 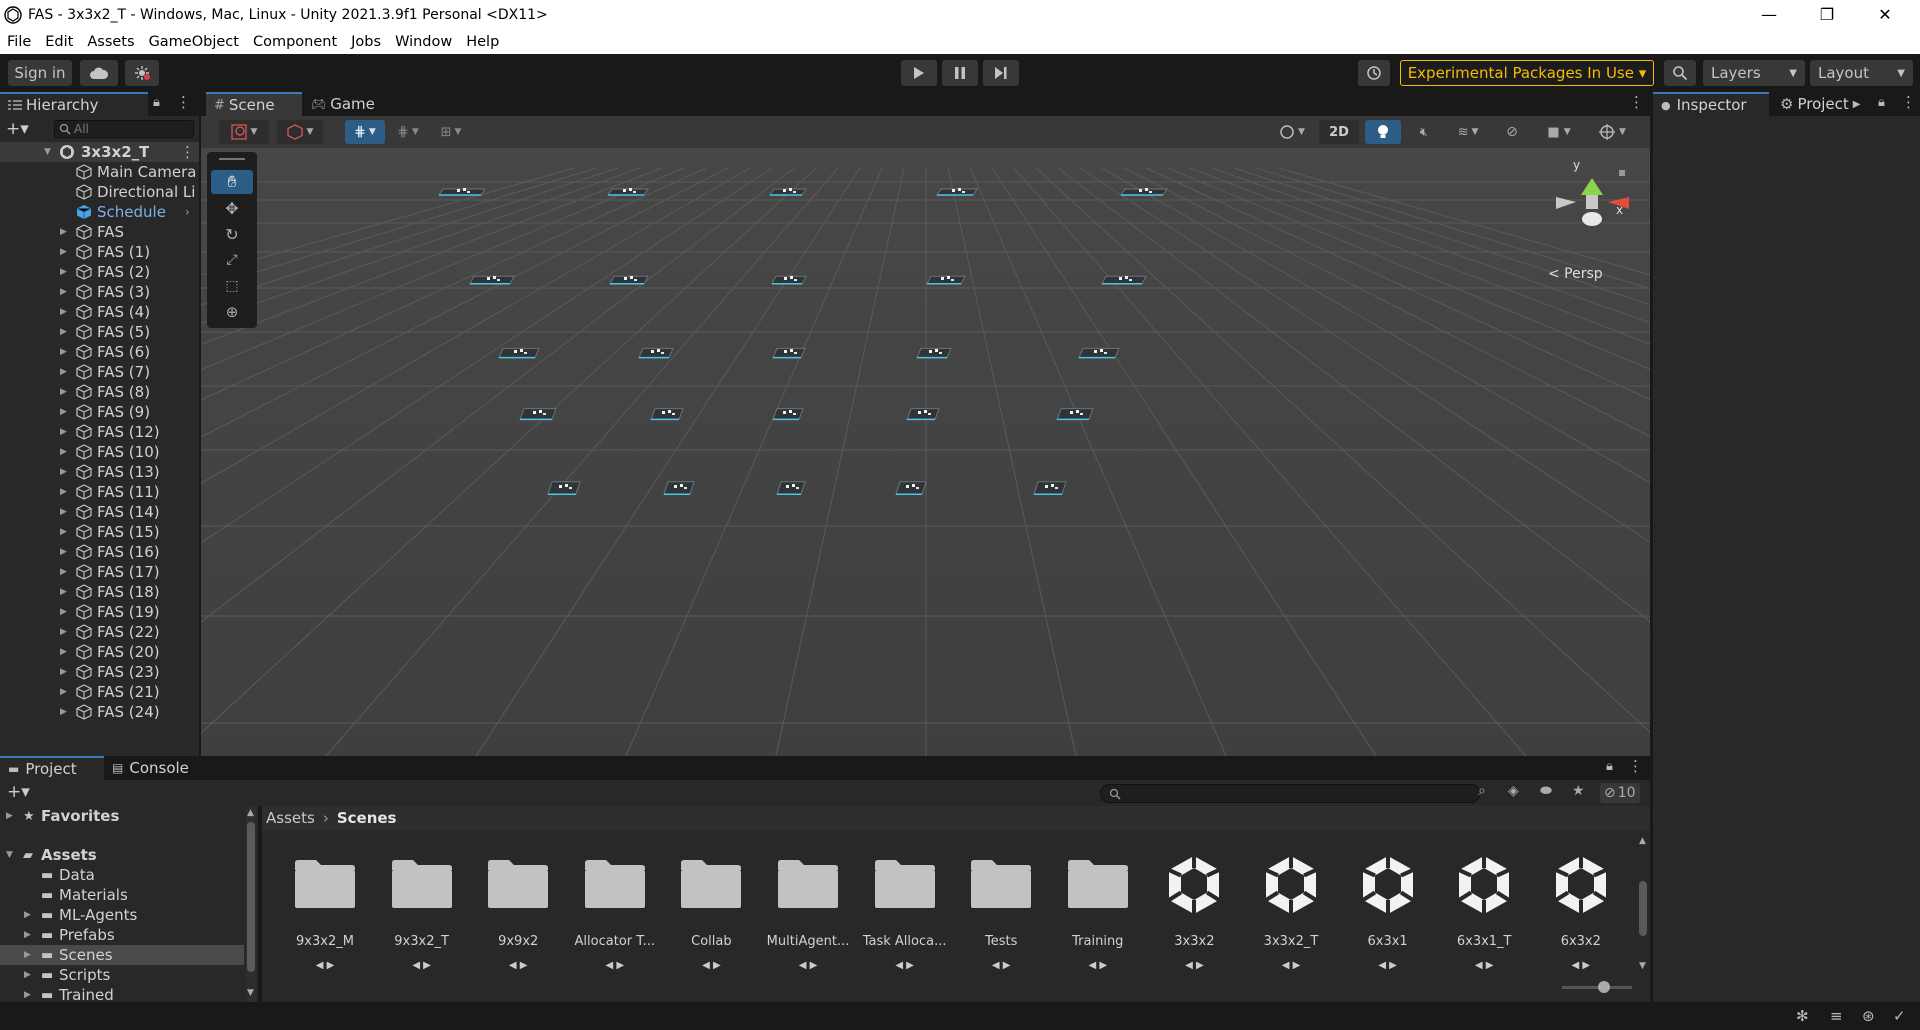 I want to click on hierarchy-item: ▶ FAS (24), so click(x=99, y=712).